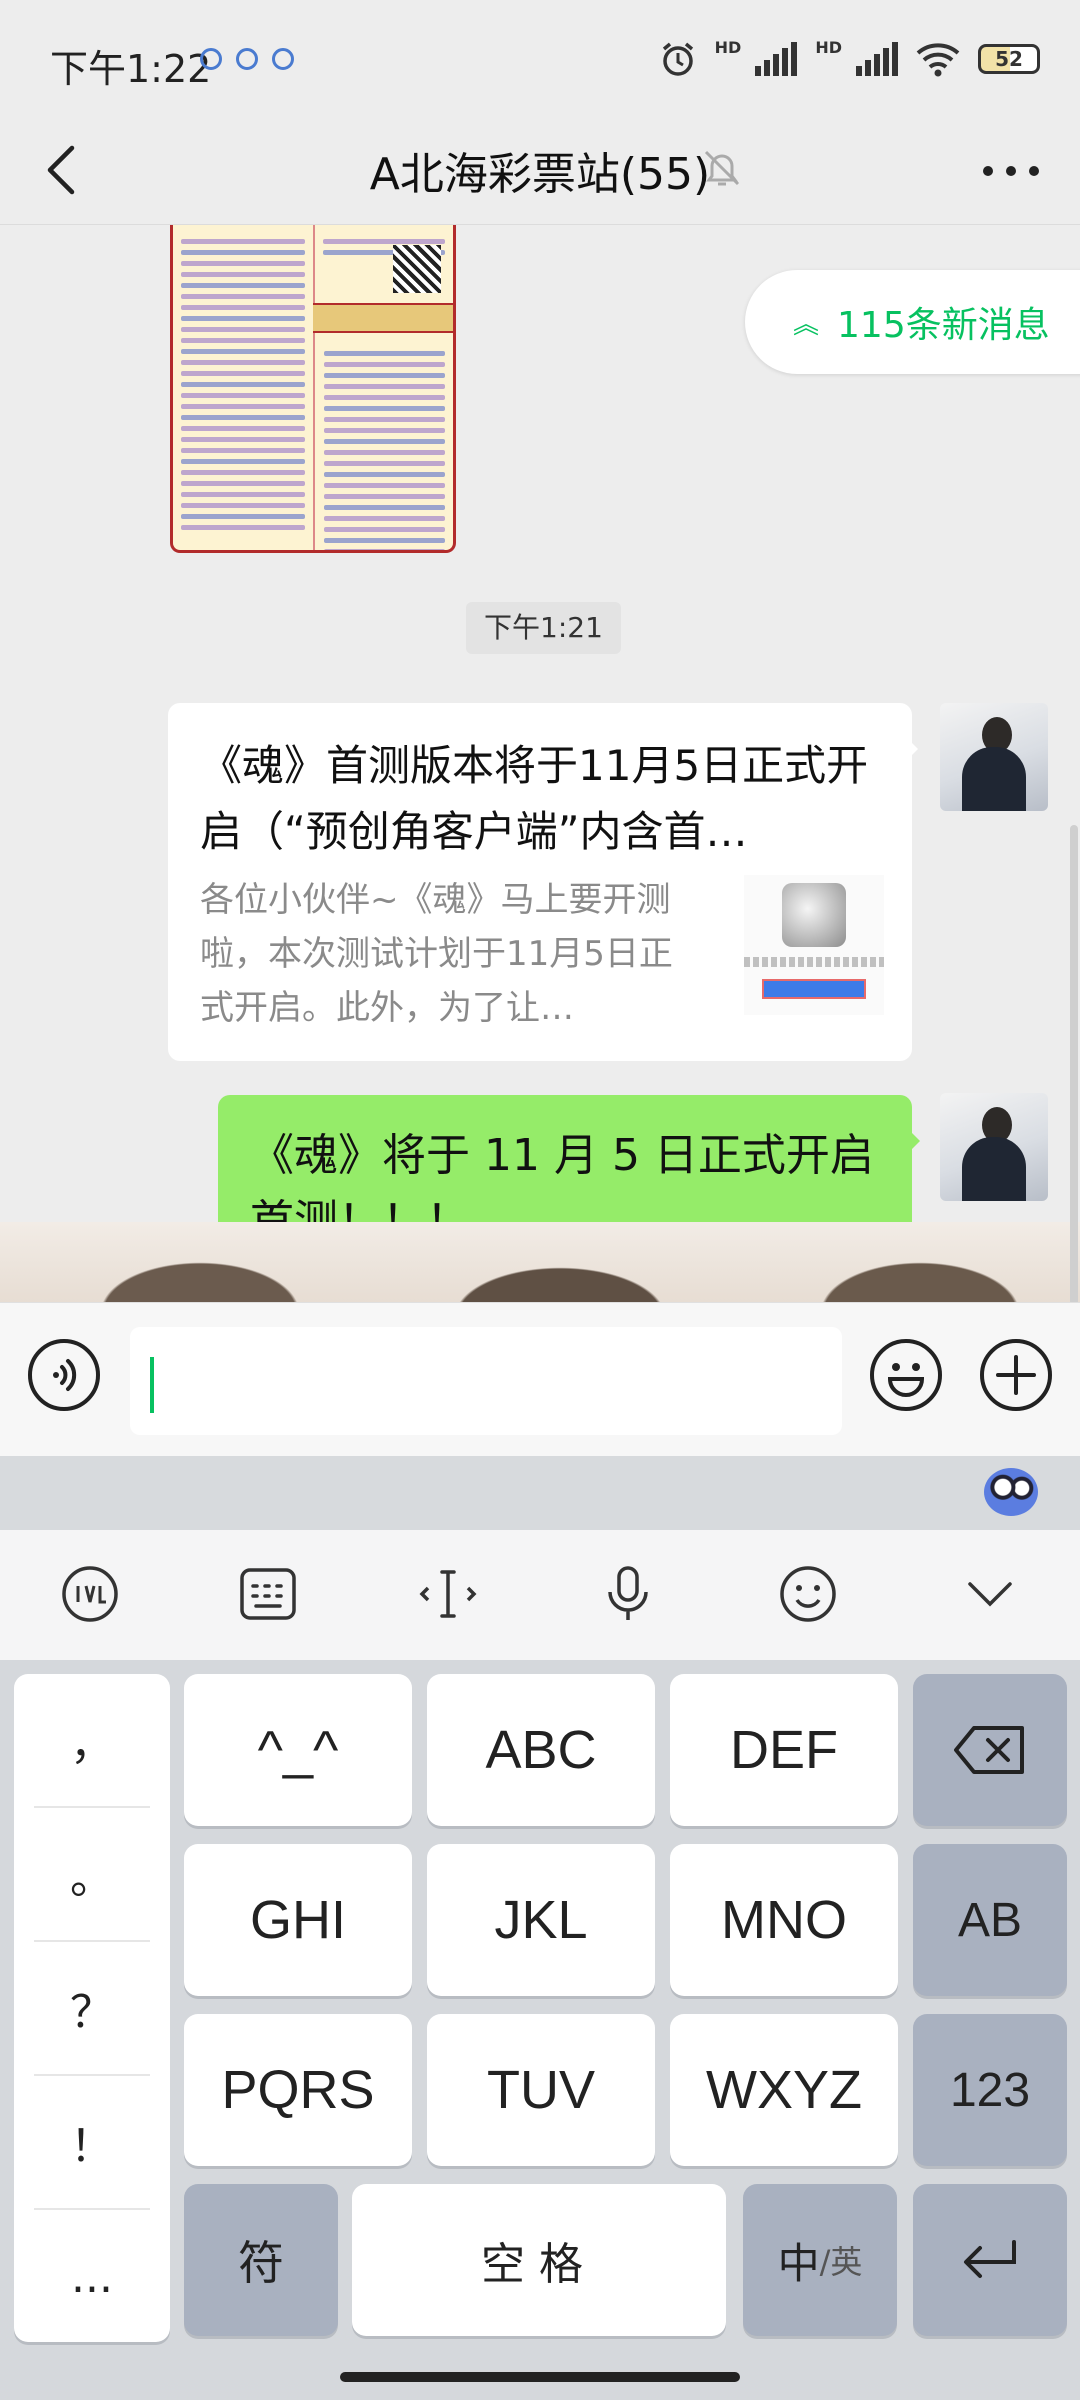 The height and width of the screenshot is (2400, 1080). I want to click on ime-logo-icon, so click(90, 1594).